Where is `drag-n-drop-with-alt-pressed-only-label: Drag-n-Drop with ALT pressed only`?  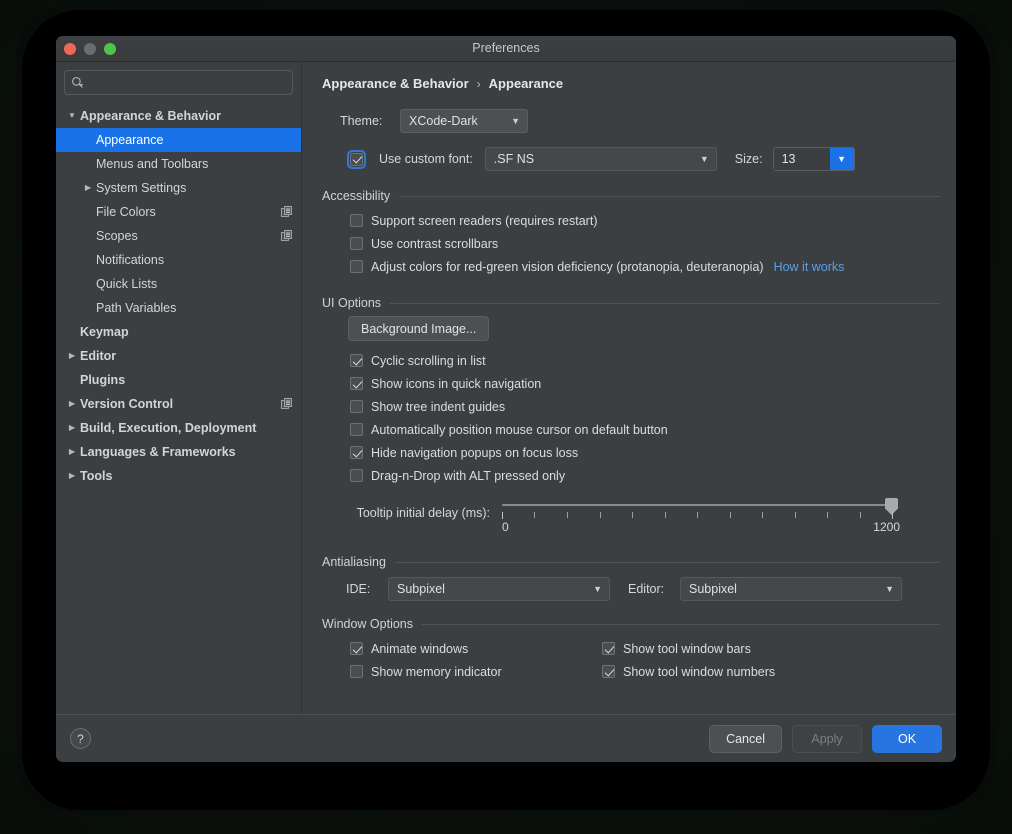 drag-n-drop-with-alt-pressed-only-label: Drag-n-Drop with ALT pressed only is located at coordinates (468, 475).